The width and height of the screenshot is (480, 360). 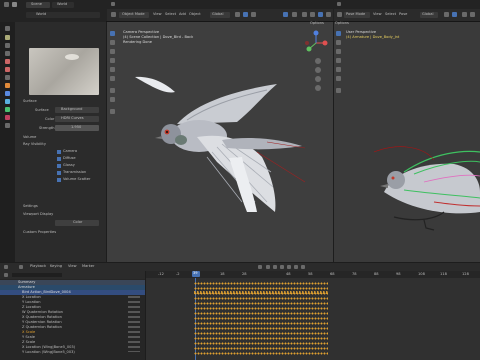 I want to click on orientation-right: Global, so click(x=429, y=15).